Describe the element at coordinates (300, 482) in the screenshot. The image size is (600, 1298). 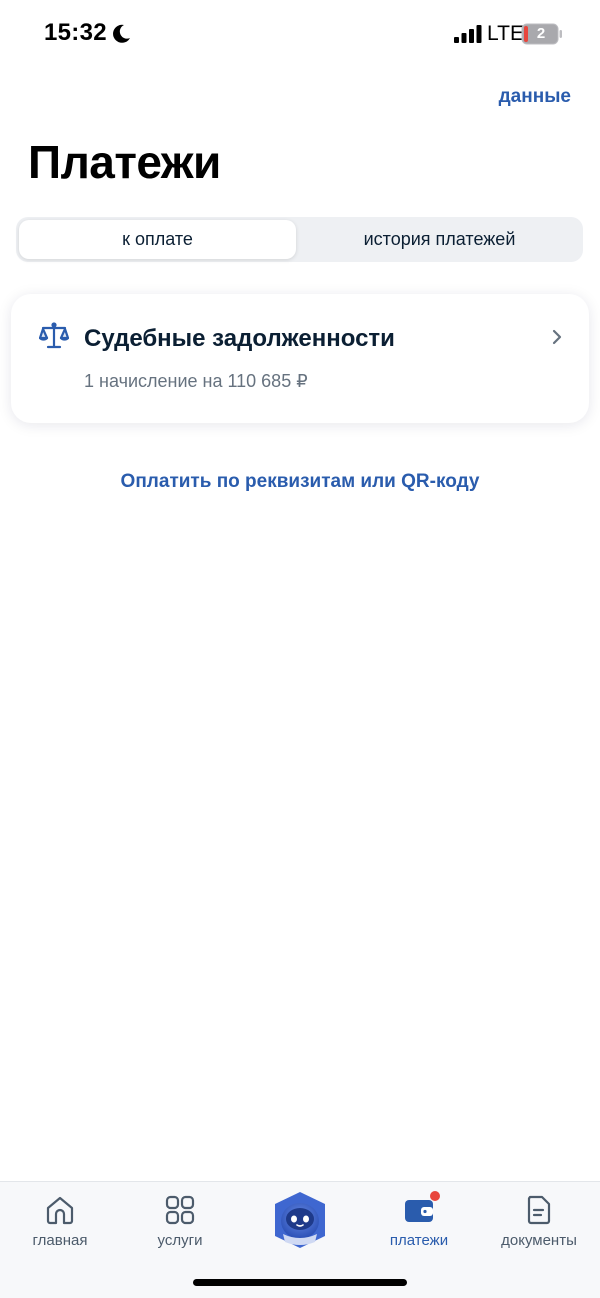
I see `pay-by-requisites-link: Оплатить по реквизитам или QR-коду` at that location.